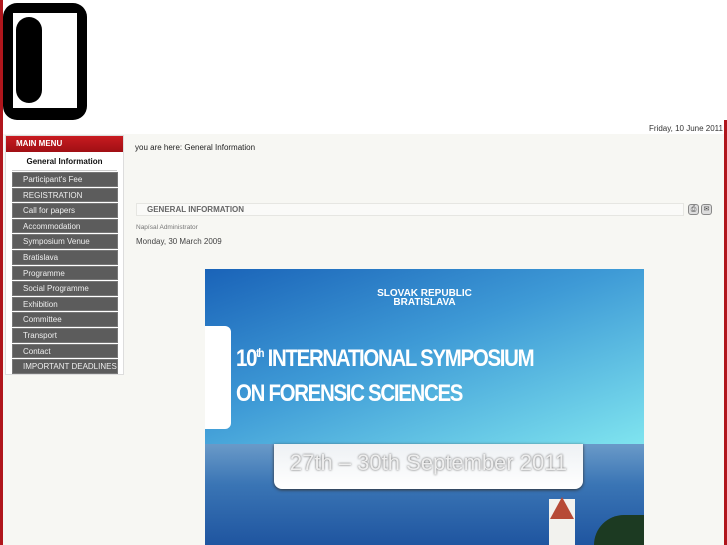 The height and width of the screenshot is (545, 727). What do you see at coordinates (65, 179) in the screenshot?
I see `menu-item: Participant's Fee` at bounding box center [65, 179].